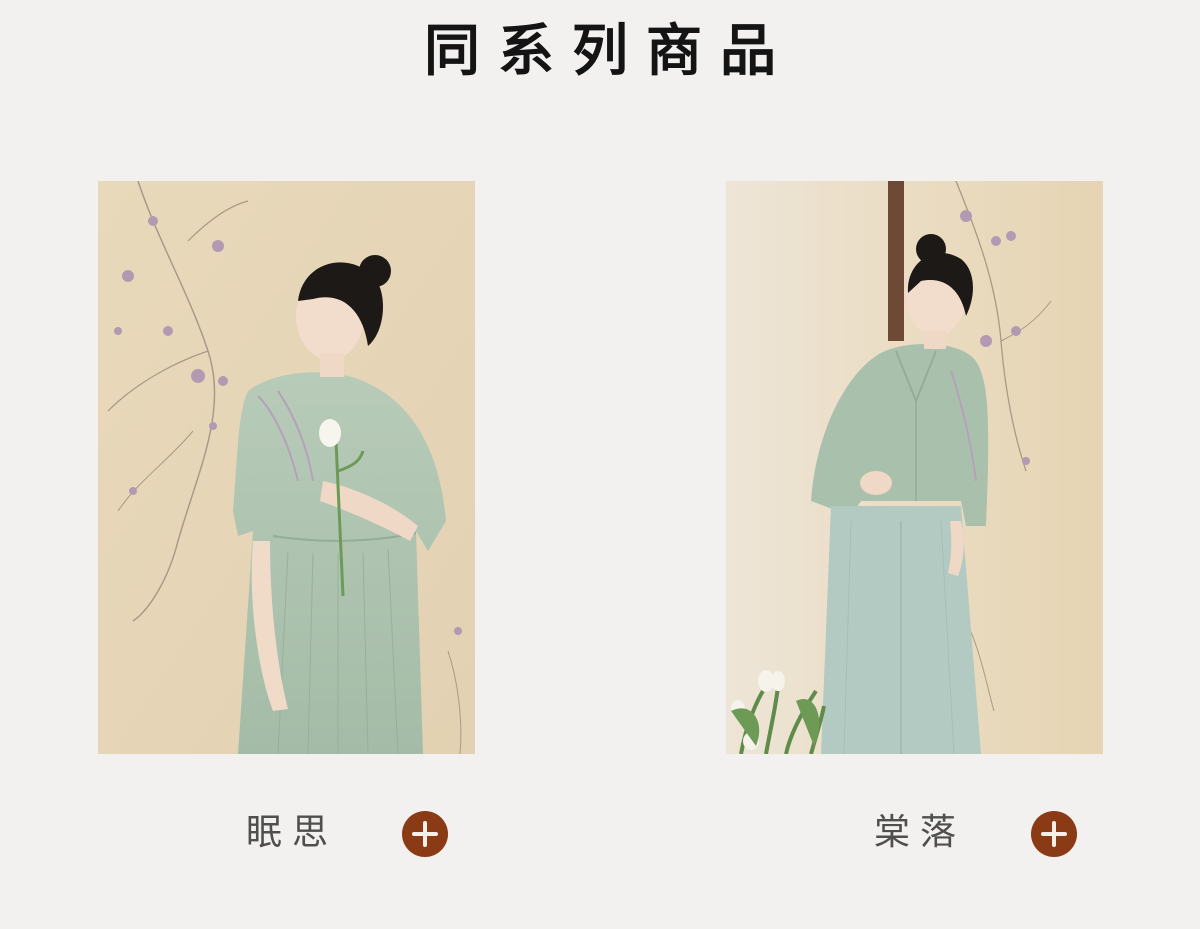 This screenshot has width=1200, height=929. What do you see at coordinates (292, 832) in the screenshot?
I see `product-name-1: 眠思` at bounding box center [292, 832].